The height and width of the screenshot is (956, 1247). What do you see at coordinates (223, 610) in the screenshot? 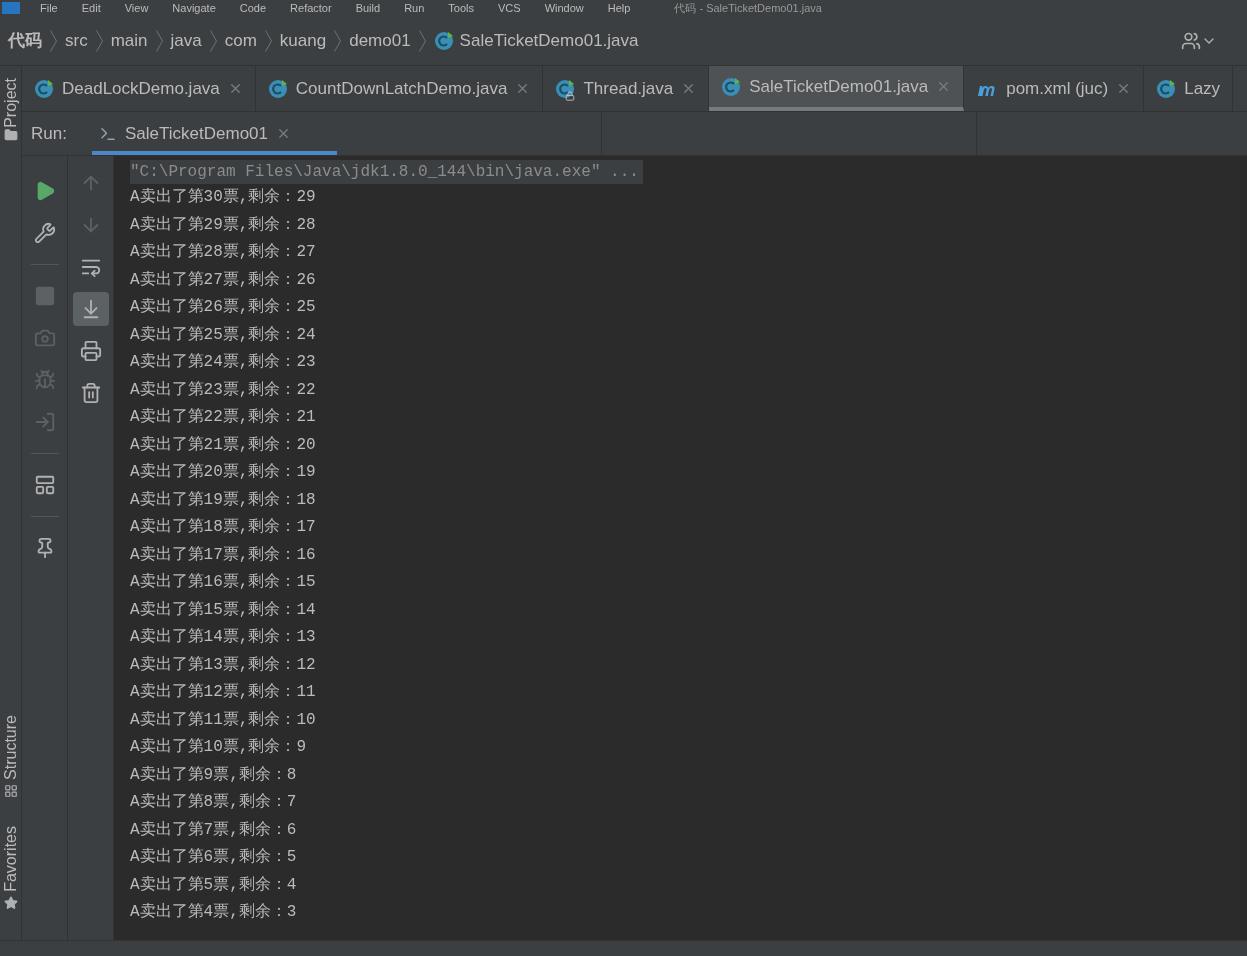
I see `console-line: A卖出了第15票,剩余：14` at bounding box center [223, 610].